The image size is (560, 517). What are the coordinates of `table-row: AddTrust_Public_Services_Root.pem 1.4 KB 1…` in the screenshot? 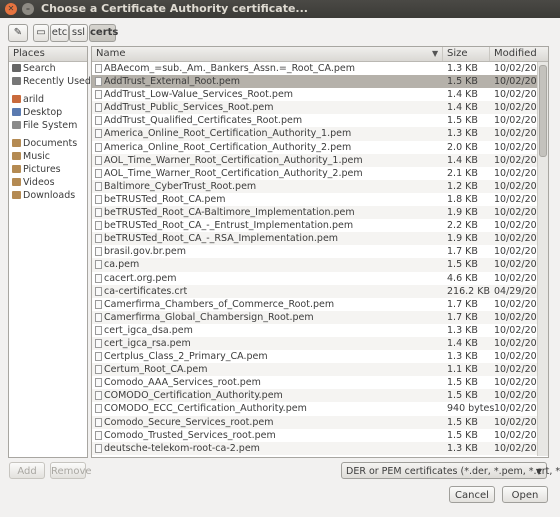 It's located at (320, 108).